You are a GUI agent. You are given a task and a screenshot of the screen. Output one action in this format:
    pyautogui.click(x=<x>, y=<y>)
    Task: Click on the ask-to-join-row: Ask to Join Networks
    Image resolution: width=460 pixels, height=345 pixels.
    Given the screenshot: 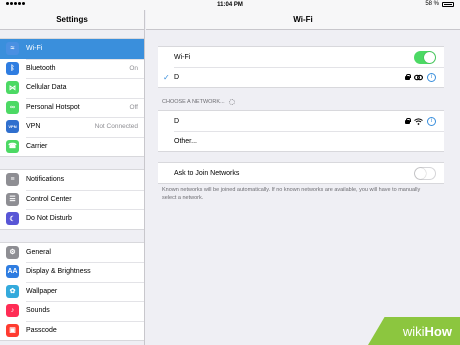 What is the action you would take?
    pyautogui.click(x=301, y=173)
    